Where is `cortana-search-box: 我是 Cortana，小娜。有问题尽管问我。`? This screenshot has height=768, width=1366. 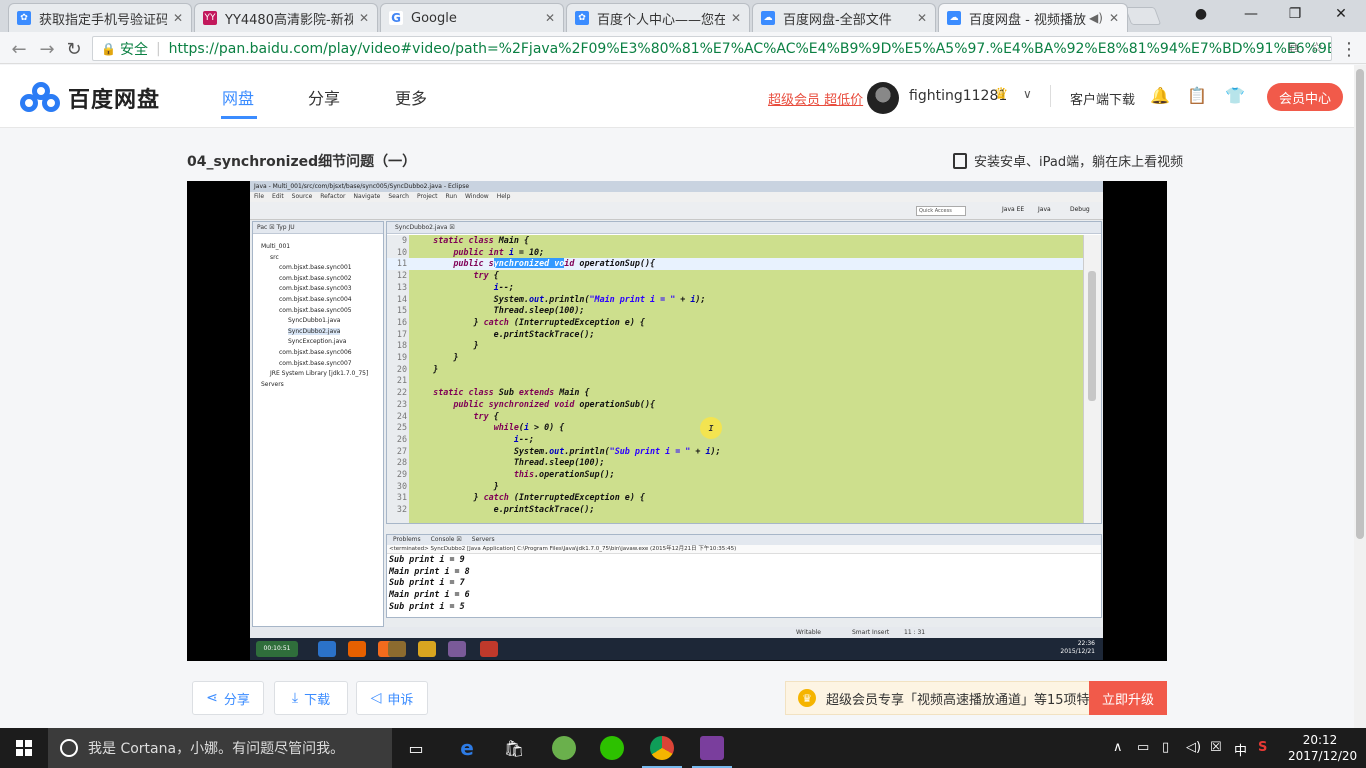 cortana-search-box: 我是 Cortana，小娜。有问题尽管问我。 is located at coordinates (220, 748).